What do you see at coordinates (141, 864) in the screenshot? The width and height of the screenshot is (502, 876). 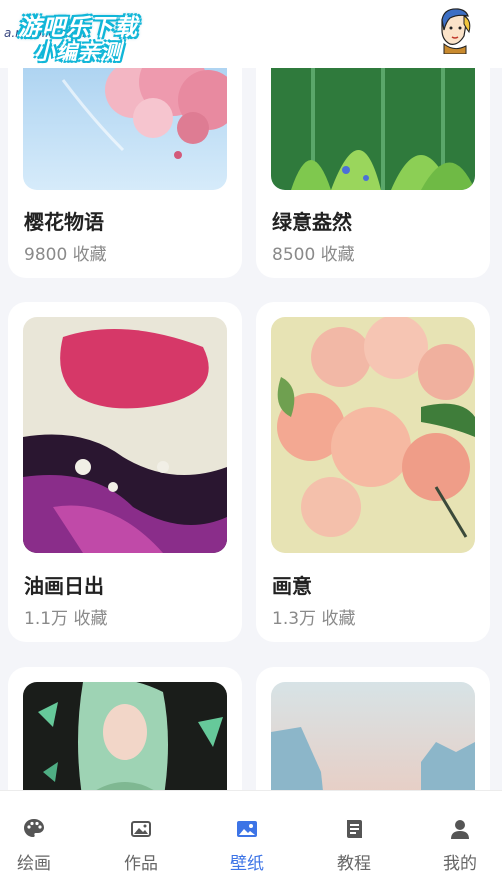 I see `tab-label: 作品` at bounding box center [141, 864].